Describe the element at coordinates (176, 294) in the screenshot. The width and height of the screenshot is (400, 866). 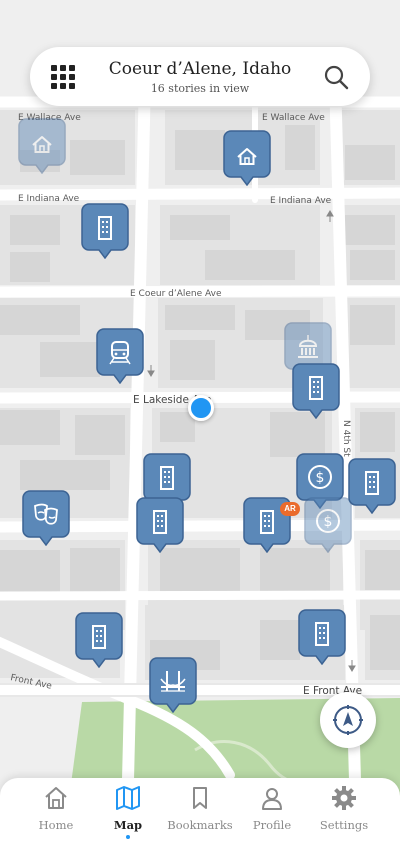
I see `street-label-coeur-dalene: E Coeur d’Alene Ave` at that location.